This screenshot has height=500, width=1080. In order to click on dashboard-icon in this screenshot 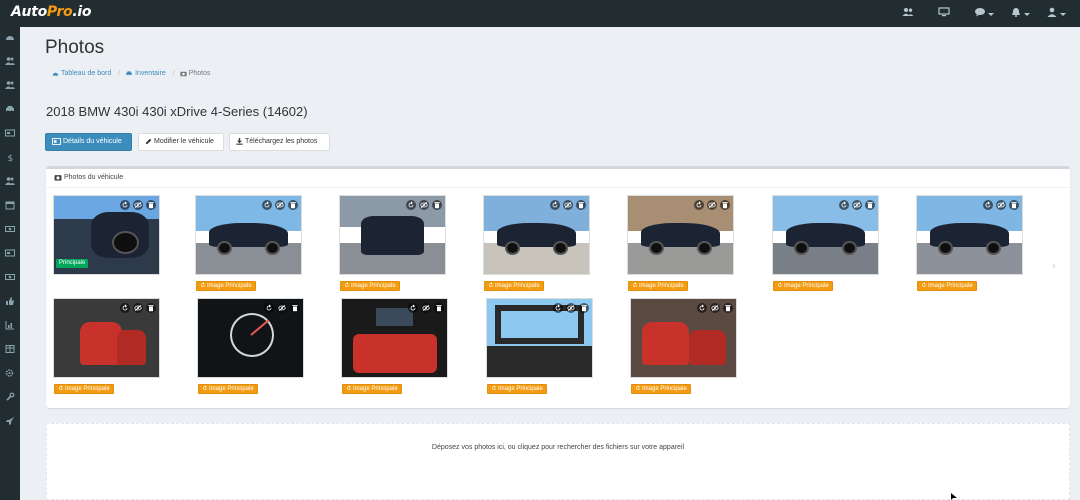, I will do `click(10, 38)`.